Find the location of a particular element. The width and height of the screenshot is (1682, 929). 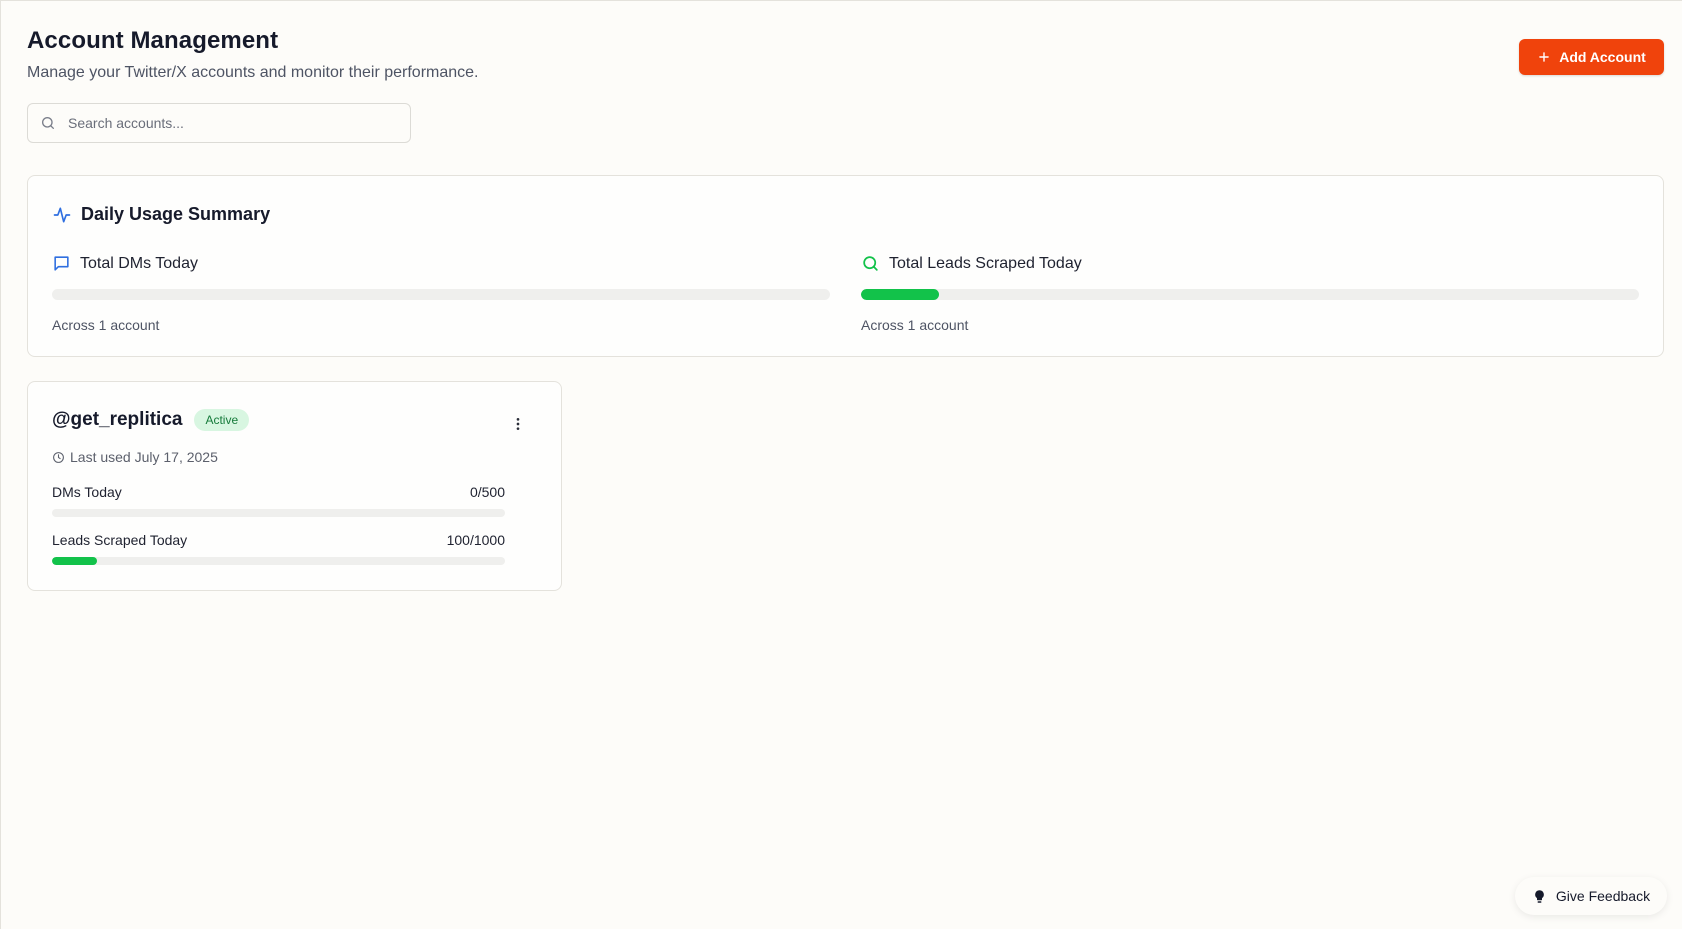

account-menu-button is located at coordinates (518, 424).